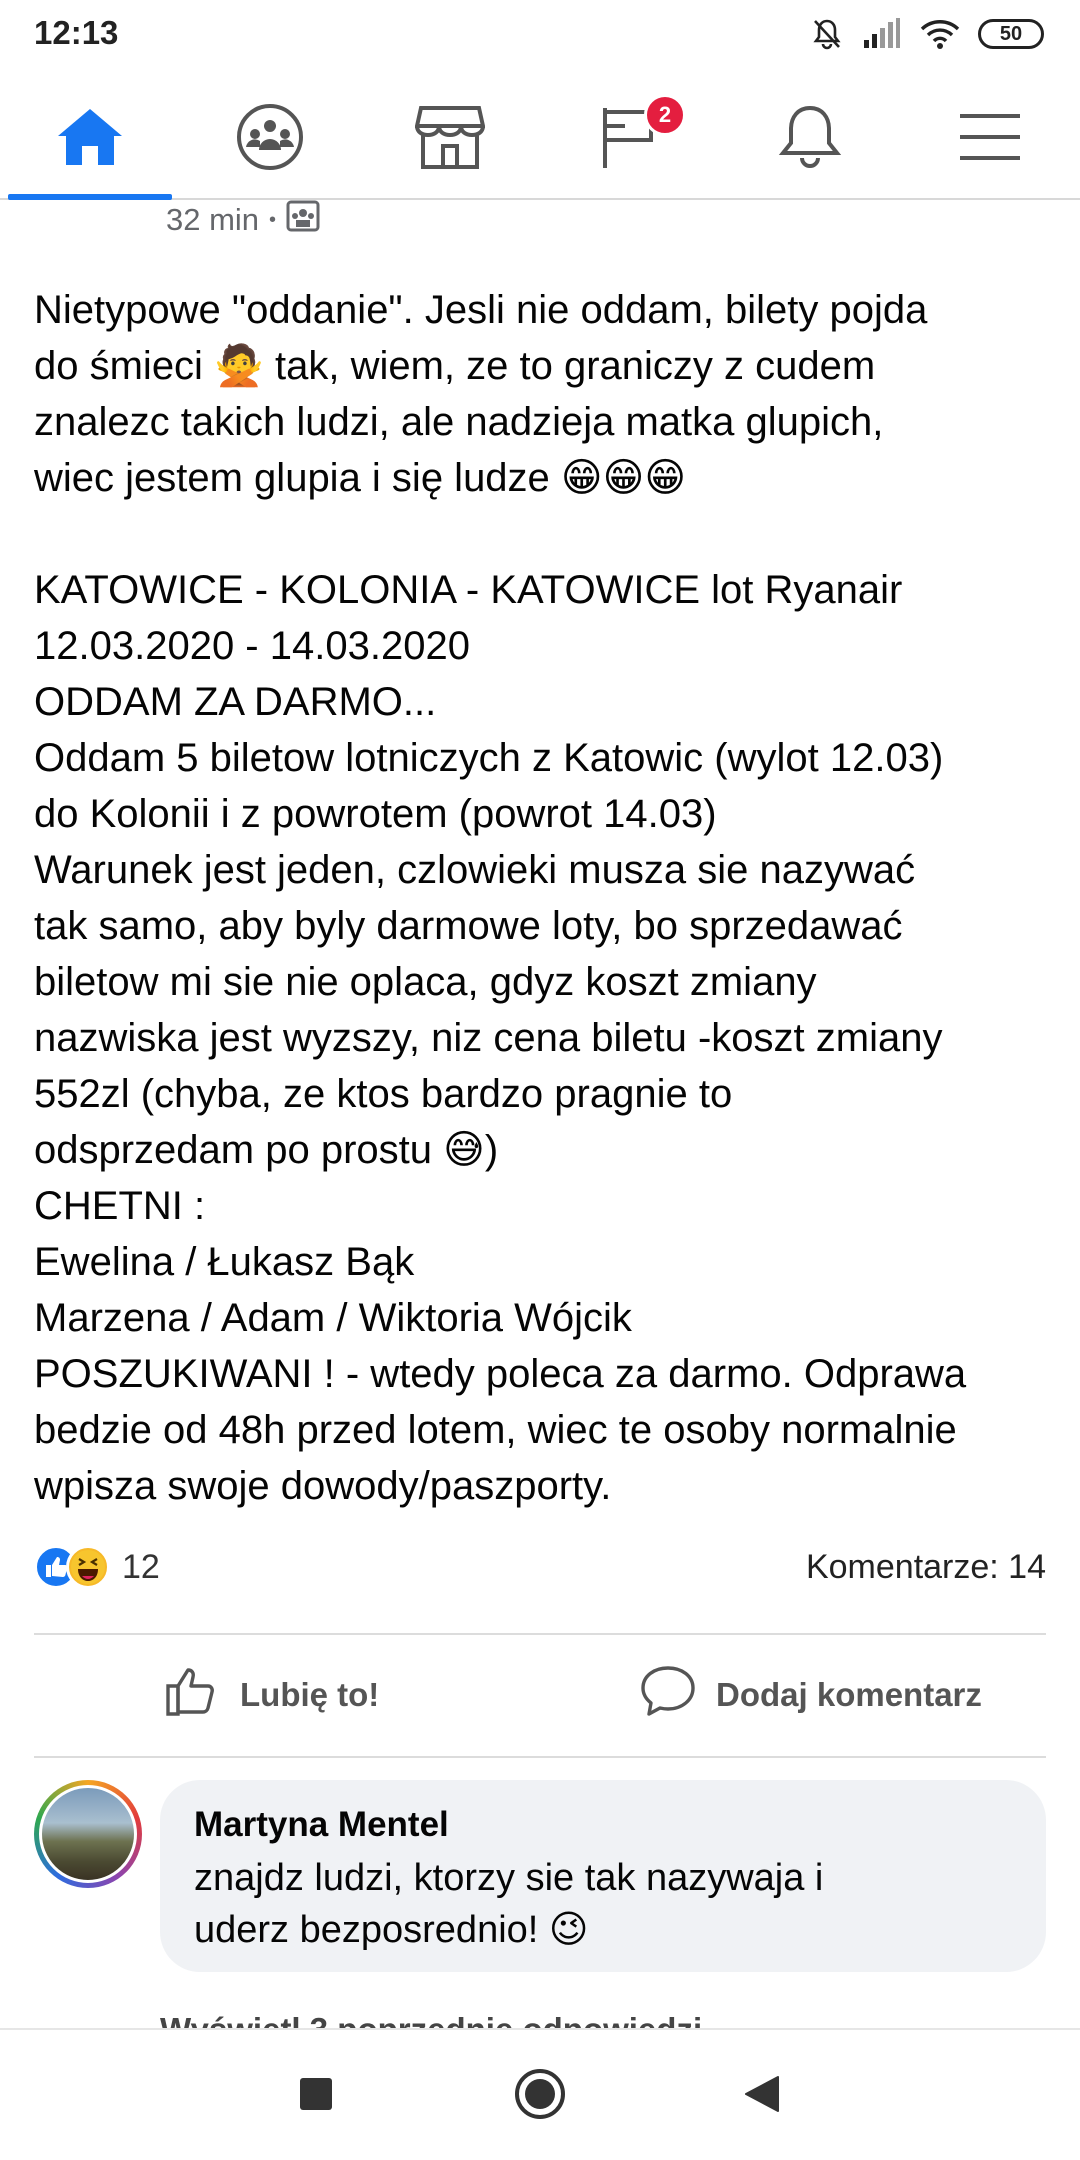  I want to click on square-icon, so click(316, 2096).